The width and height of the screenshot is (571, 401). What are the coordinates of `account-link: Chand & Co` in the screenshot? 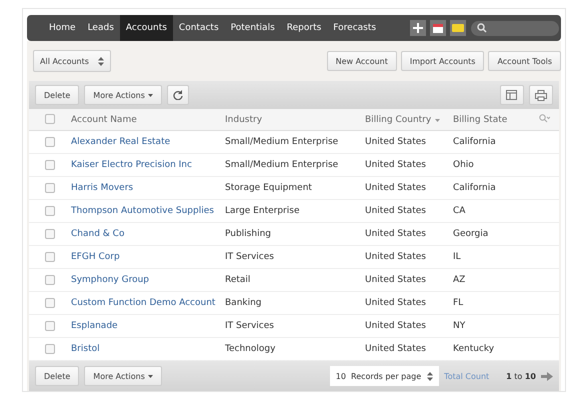 It's located at (97, 234).